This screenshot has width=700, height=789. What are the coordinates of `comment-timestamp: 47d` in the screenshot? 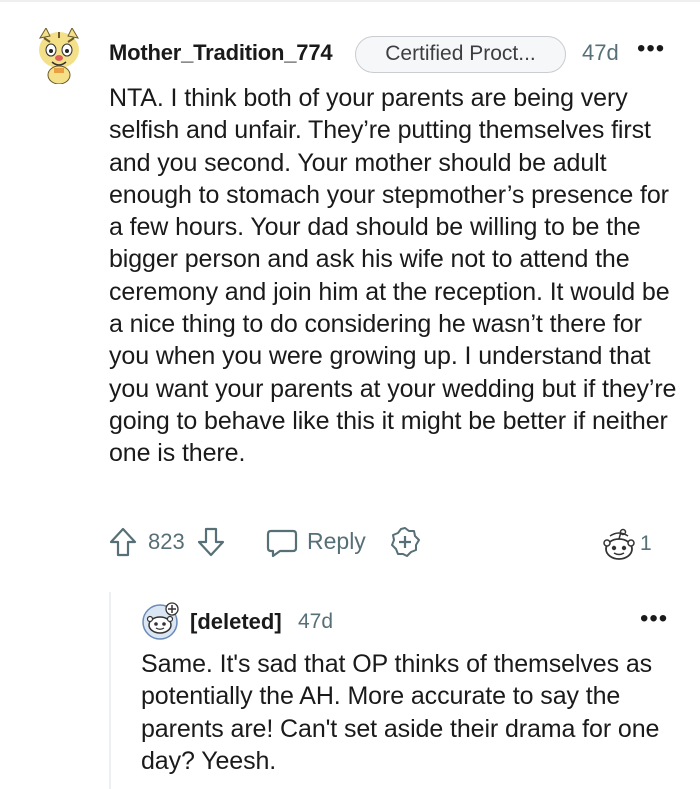 It's located at (600, 52).